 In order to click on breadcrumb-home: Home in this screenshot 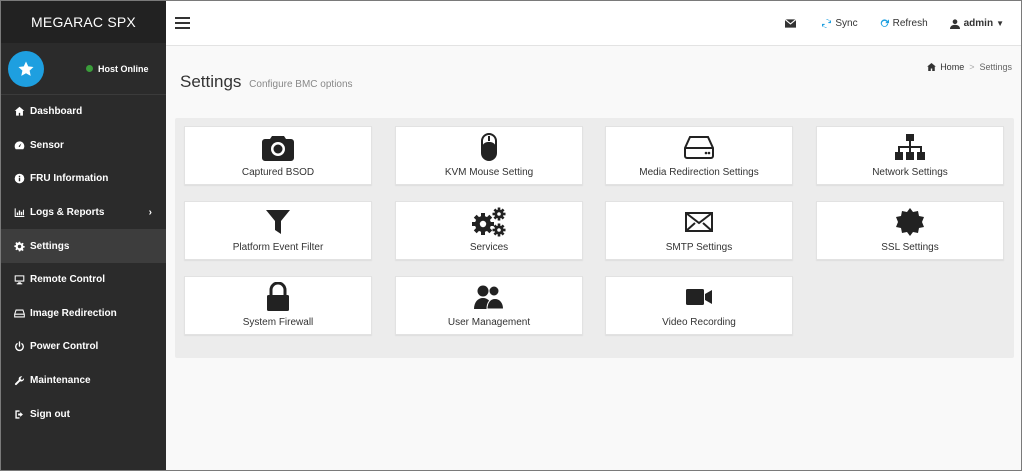, I will do `click(952, 67)`.